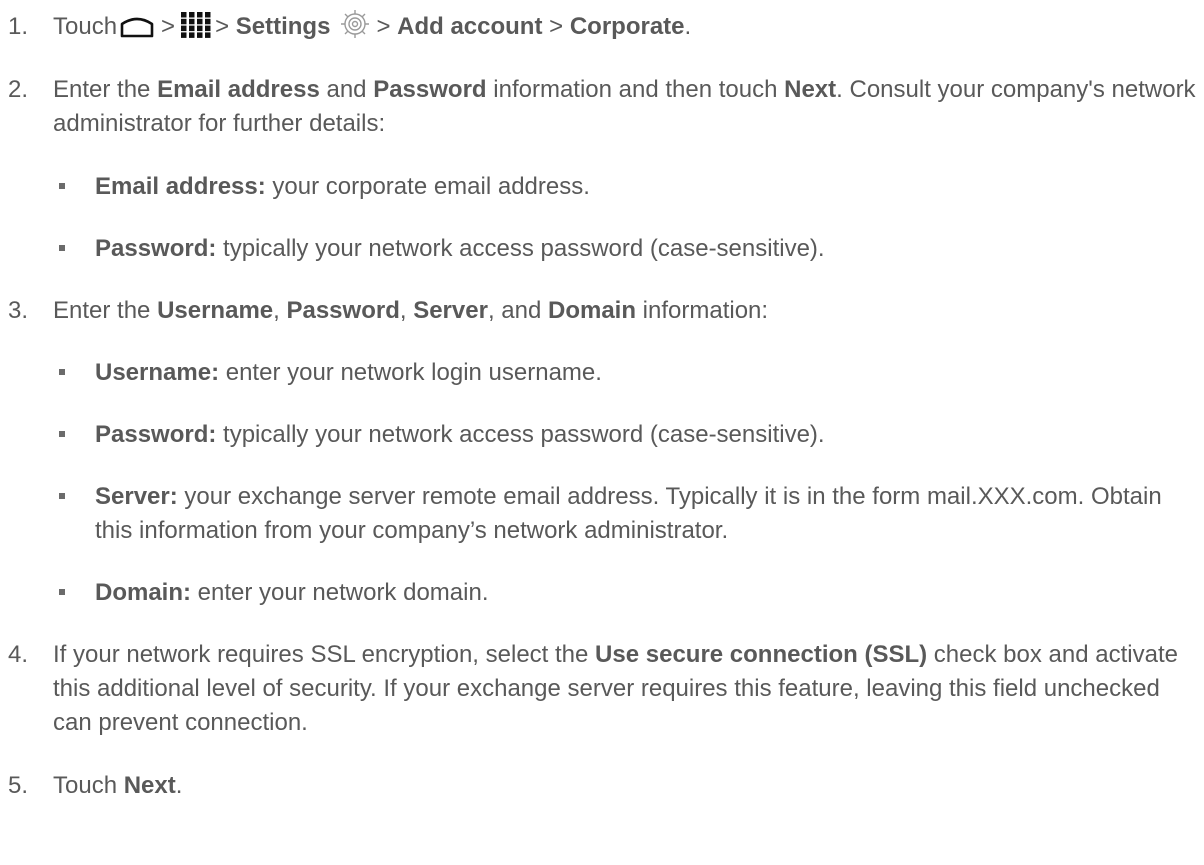  Describe the element at coordinates (635, 89) in the screenshot. I see `text-run: information and then touch` at that location.